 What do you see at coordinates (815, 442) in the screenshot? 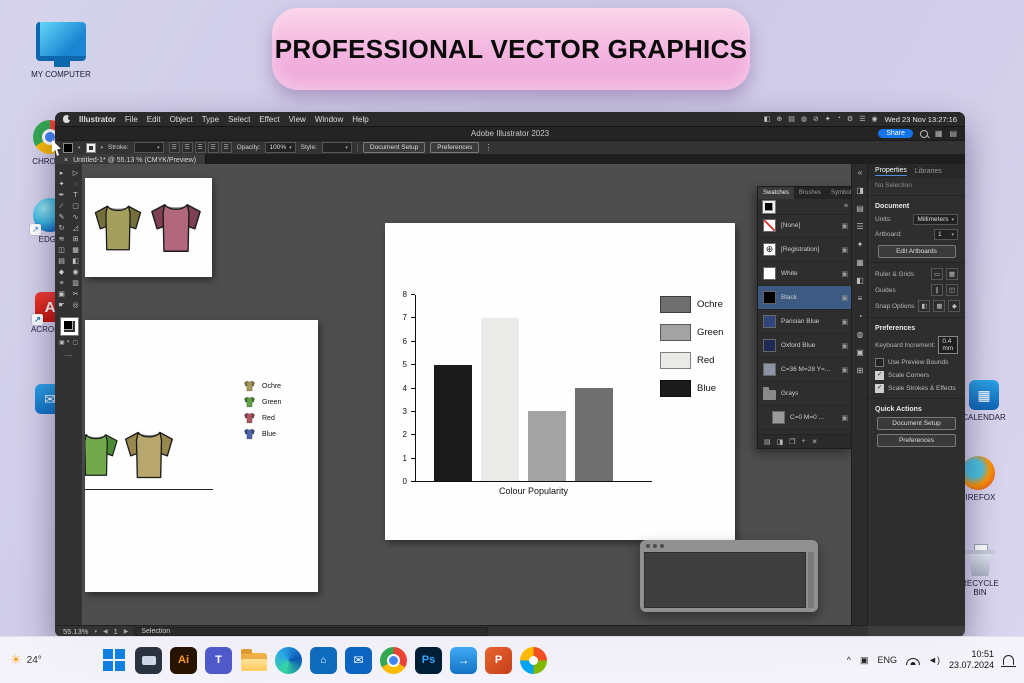
I see `delete-swatch-icon: ✕` at bounding box center [815, 442].